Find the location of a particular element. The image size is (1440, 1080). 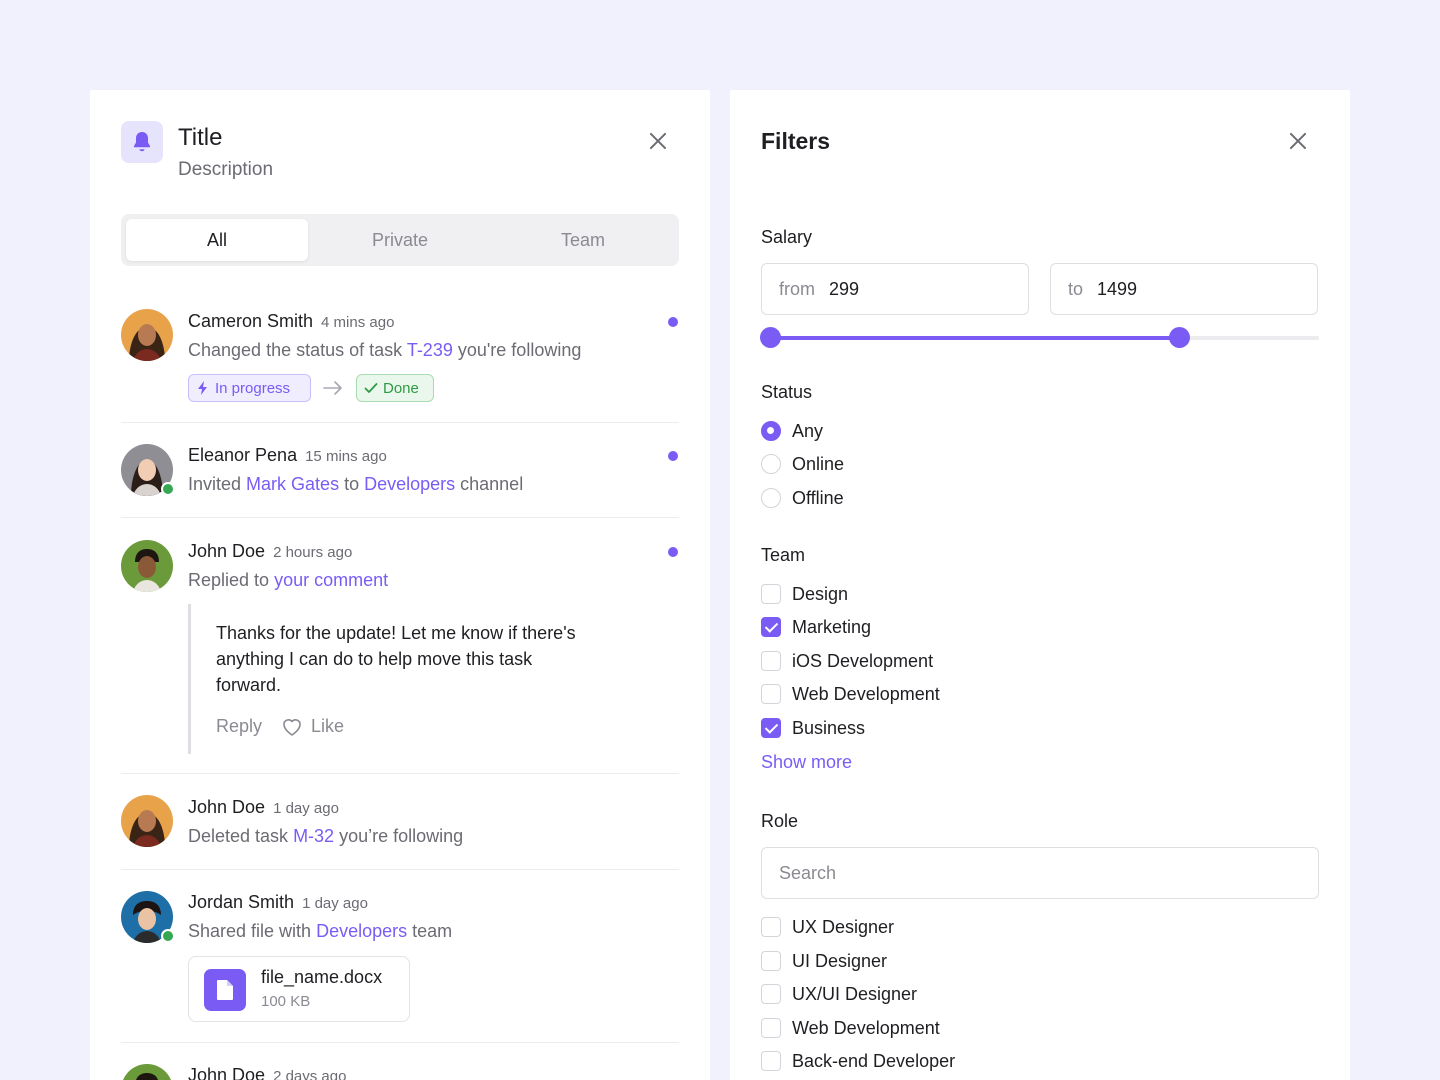

tab-team: Team is located at coordinates (583, 240).